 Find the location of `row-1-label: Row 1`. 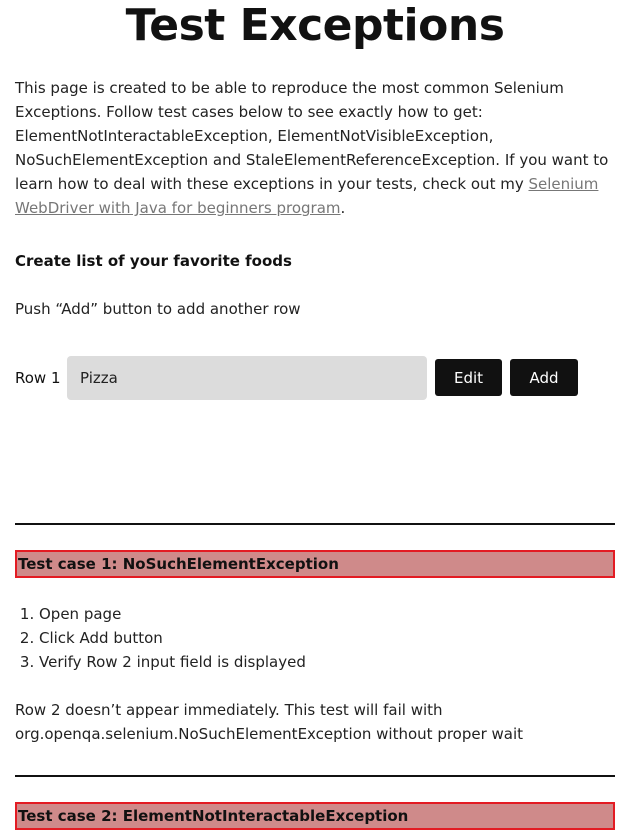

row-1-label: Row 1 is located at coordinates (38, 378).